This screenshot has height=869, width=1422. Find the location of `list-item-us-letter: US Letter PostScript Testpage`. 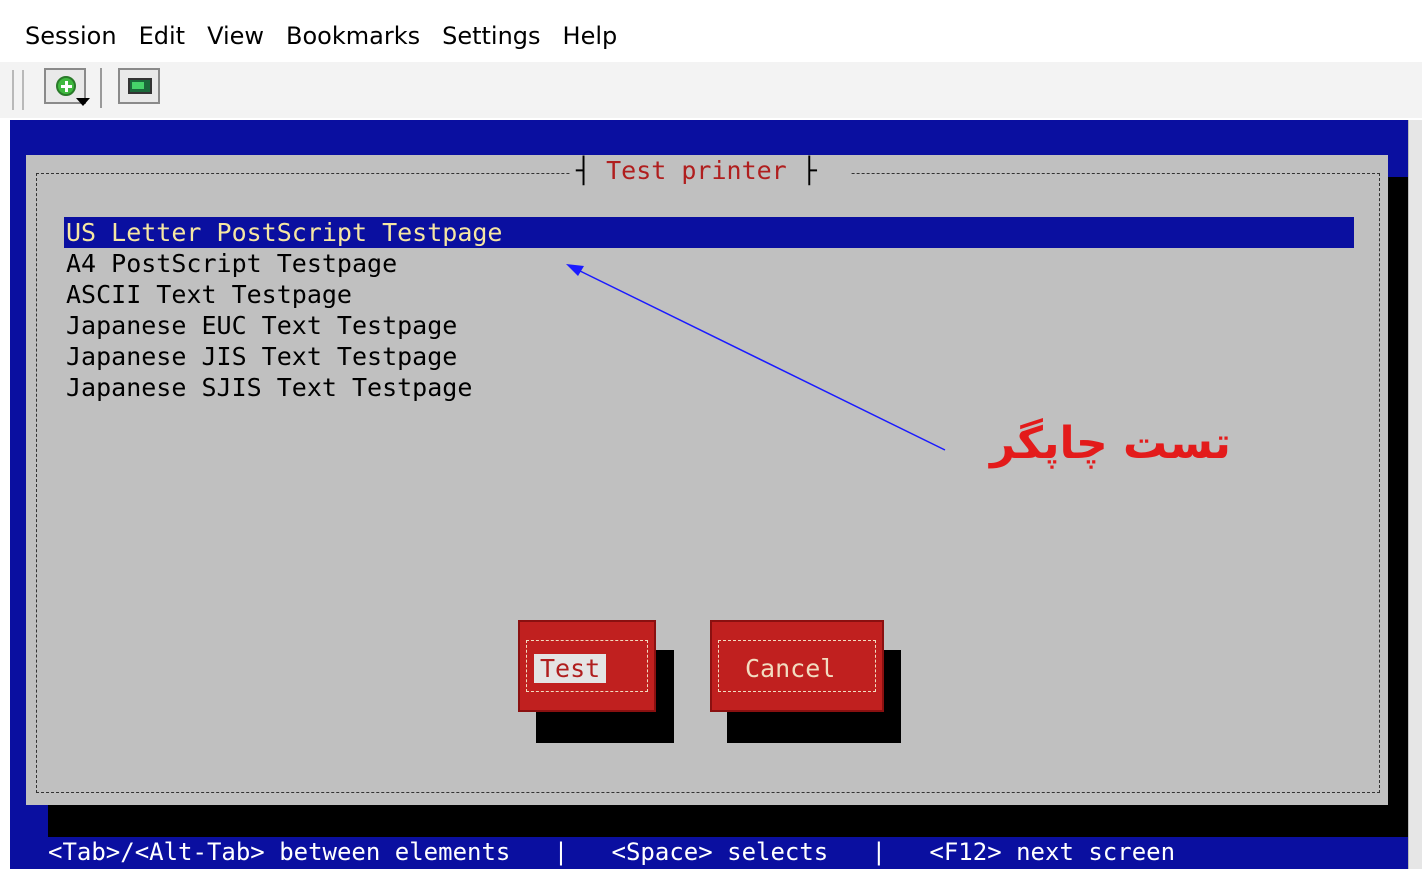

list-item-us-letter: US Letter PostScript Testpage is located at coordinates (709, 232).